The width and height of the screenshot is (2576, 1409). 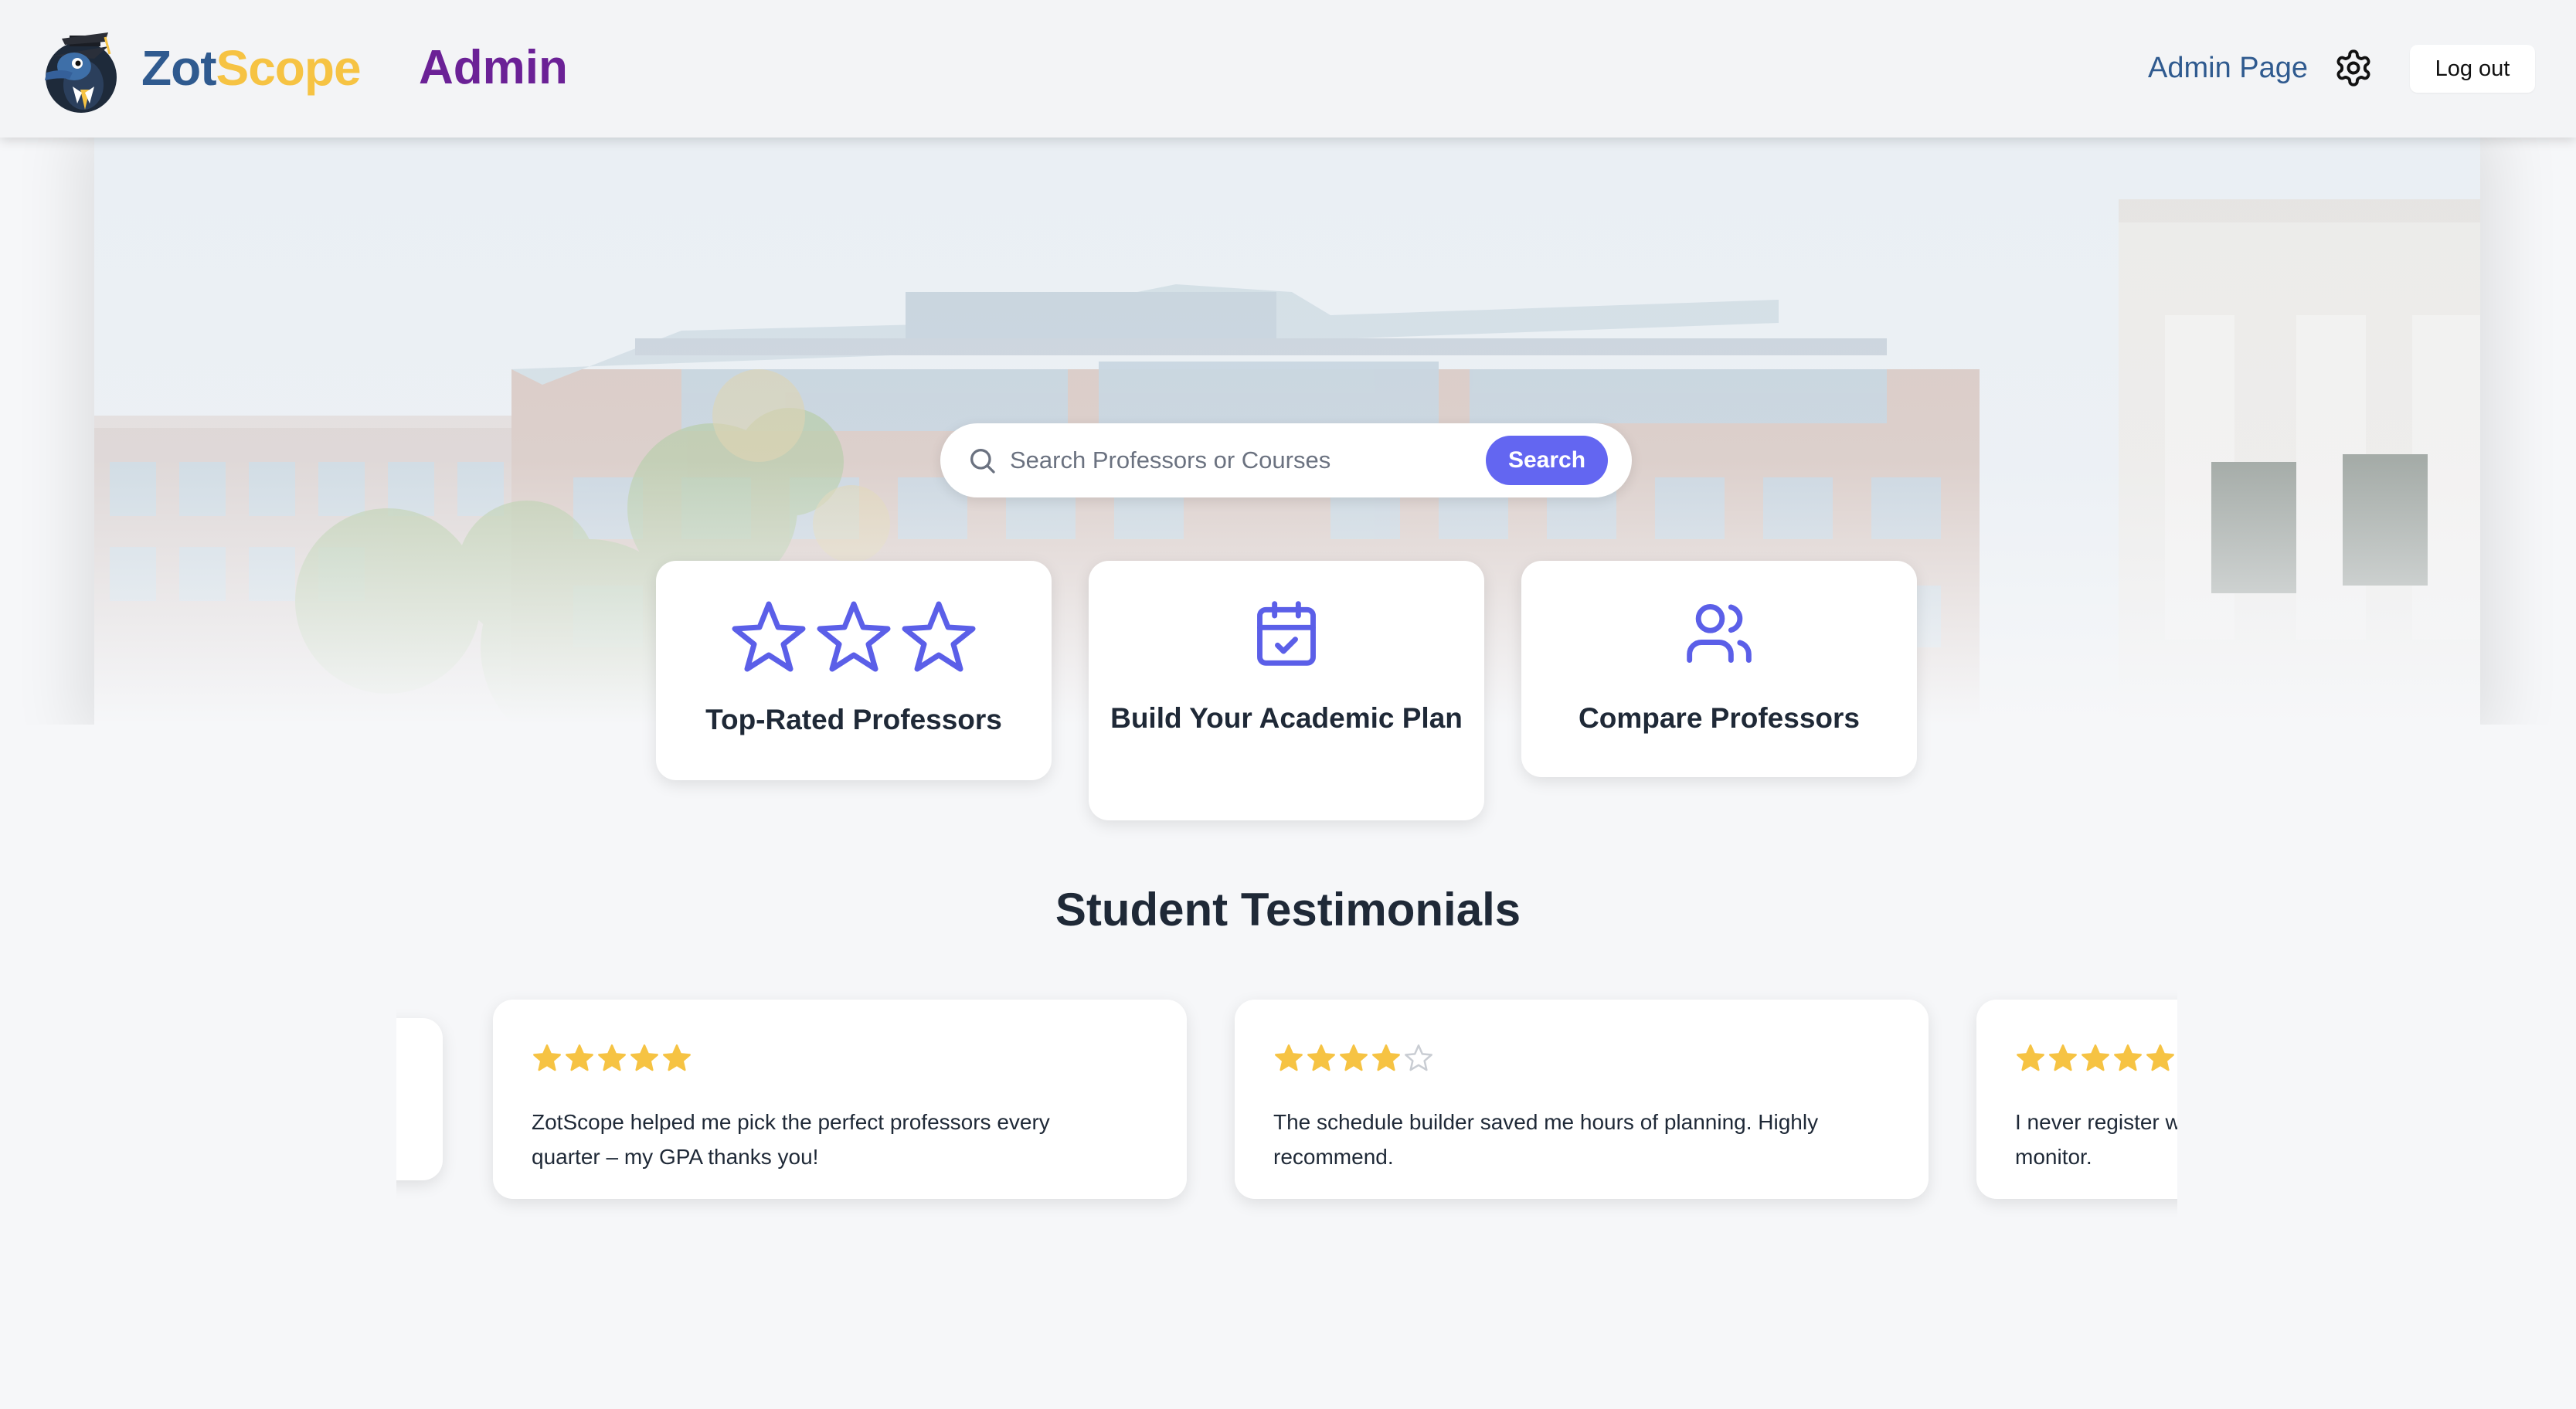 What do you see at coordinates (81, 68) in the screenshot?
I see `anteater-logo` at bounding box center [81, 68].